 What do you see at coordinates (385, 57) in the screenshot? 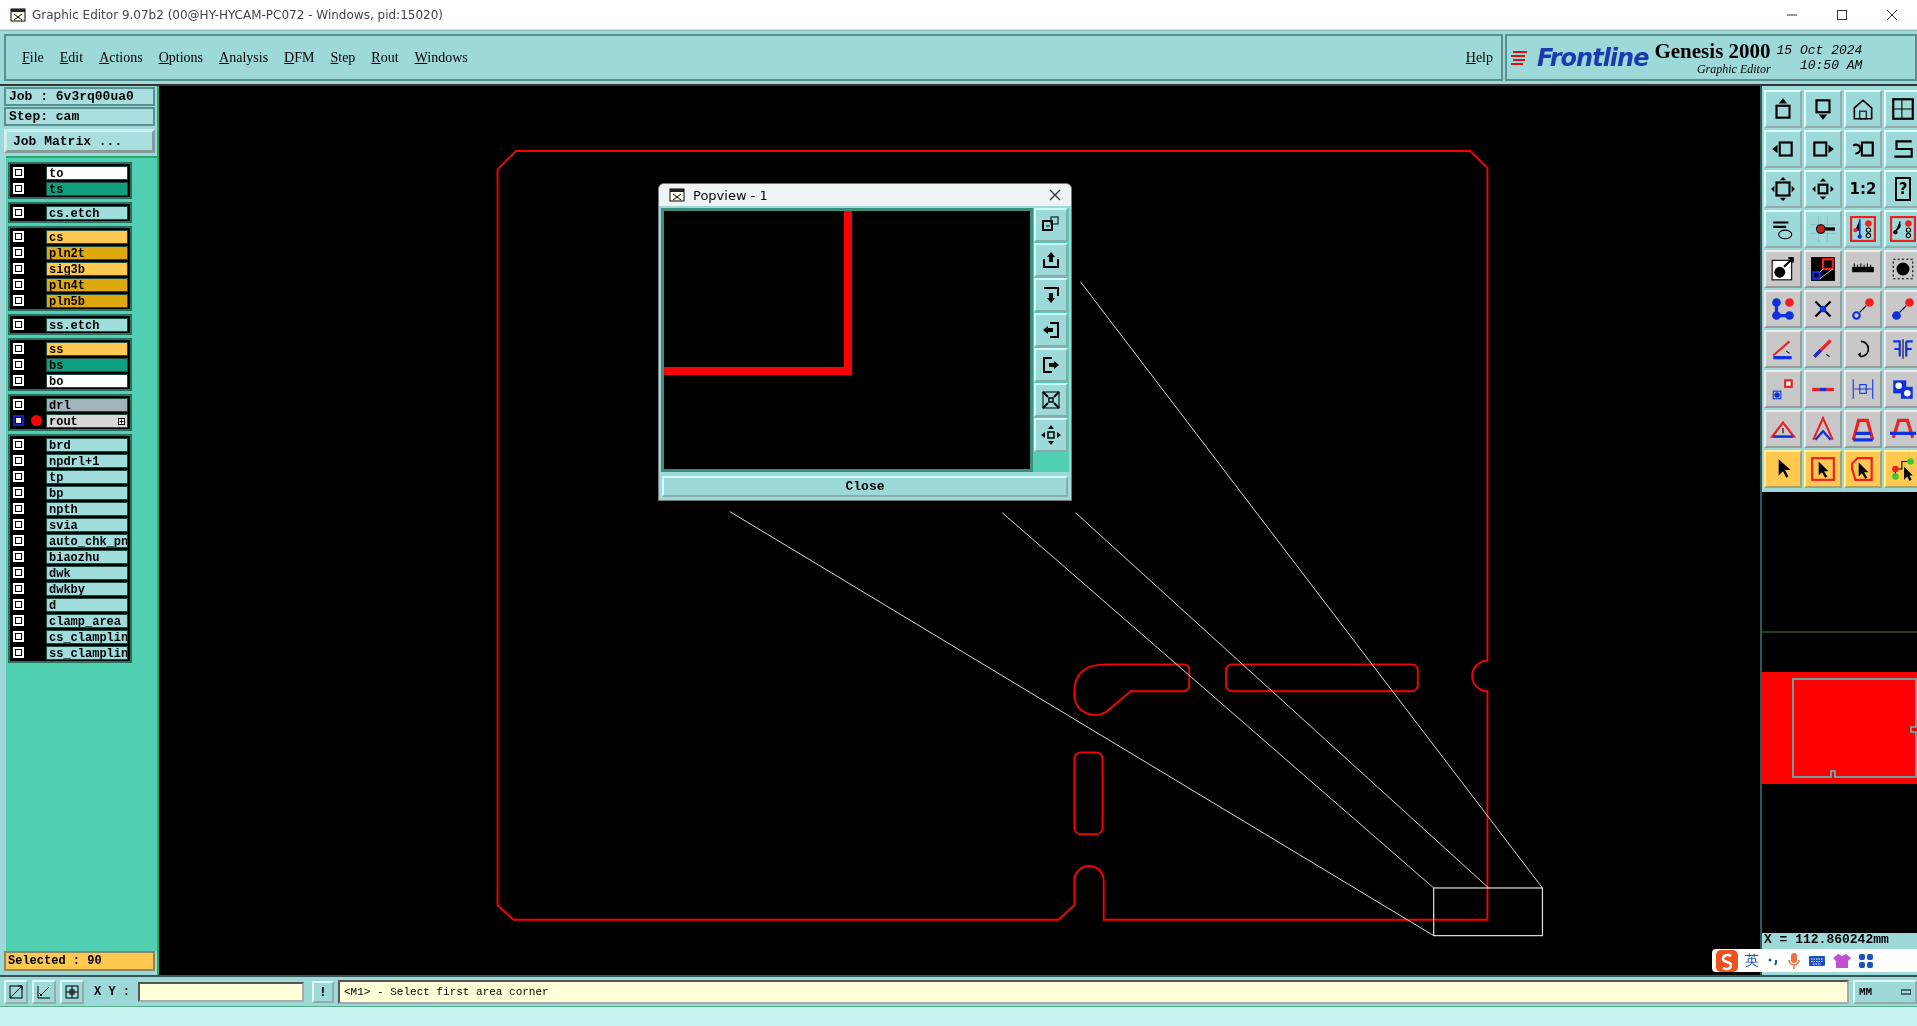
I see `menu-item: Rout` at bounding box center [385, 57].